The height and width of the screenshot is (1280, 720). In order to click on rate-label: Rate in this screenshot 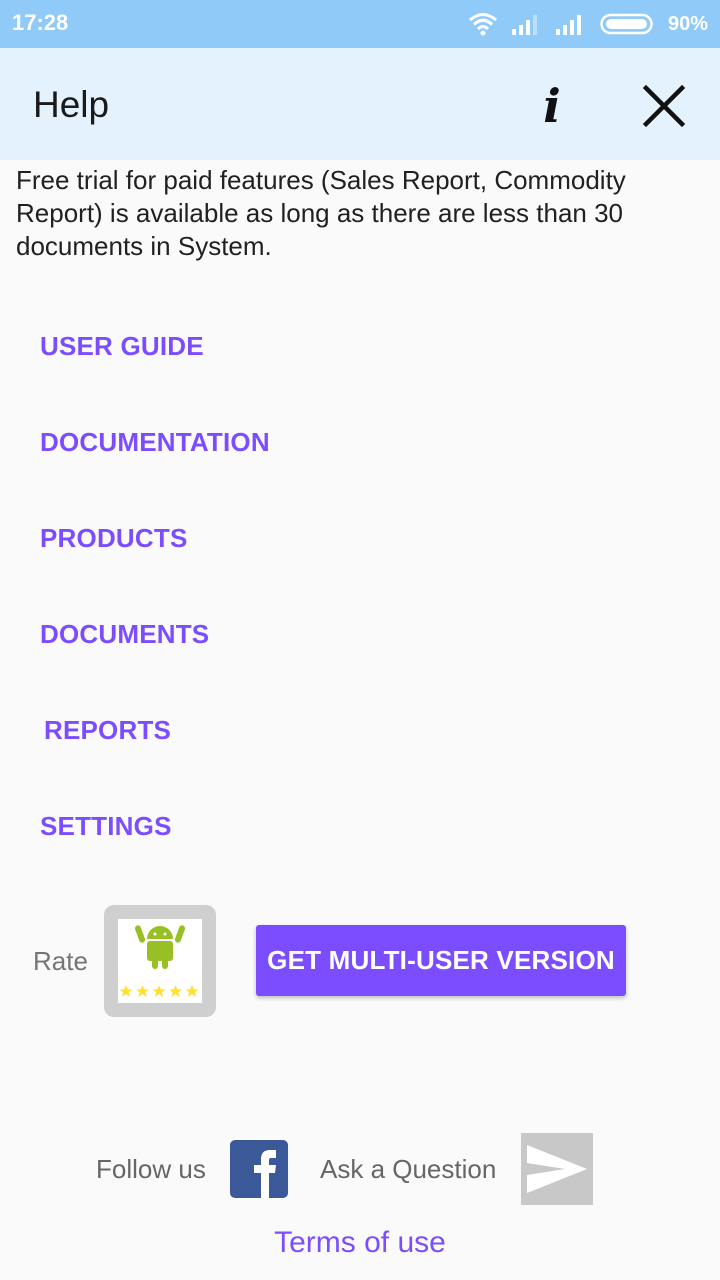, I will do `click(60, 961)`.